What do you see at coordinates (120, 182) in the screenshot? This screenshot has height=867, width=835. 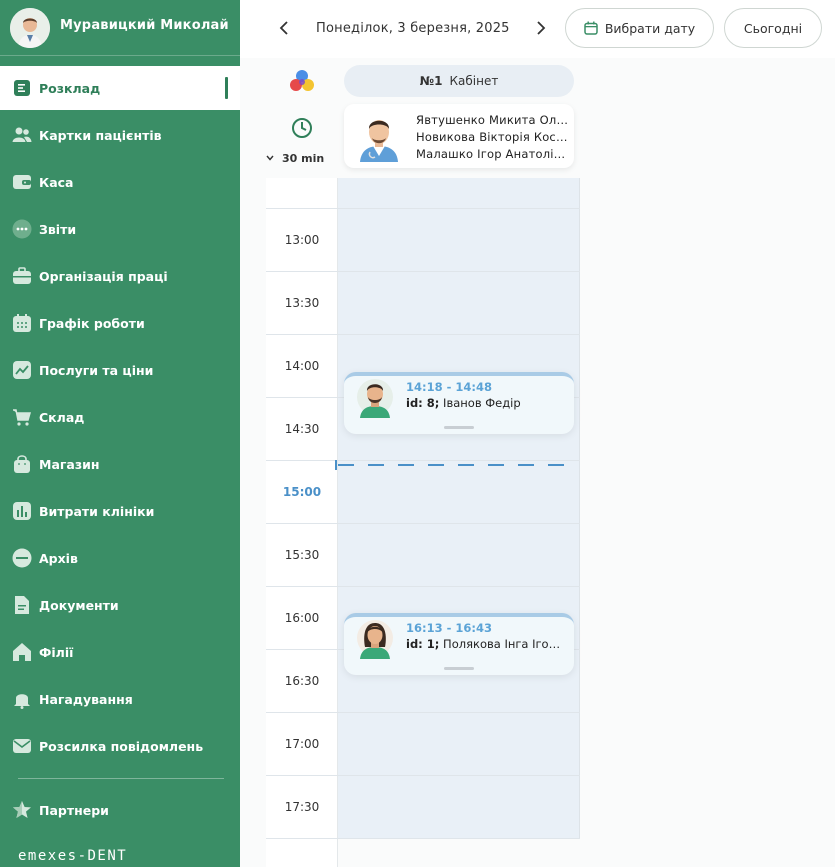 I see `sidebar-item-cash: Каса` at bounding box center [120, 182].